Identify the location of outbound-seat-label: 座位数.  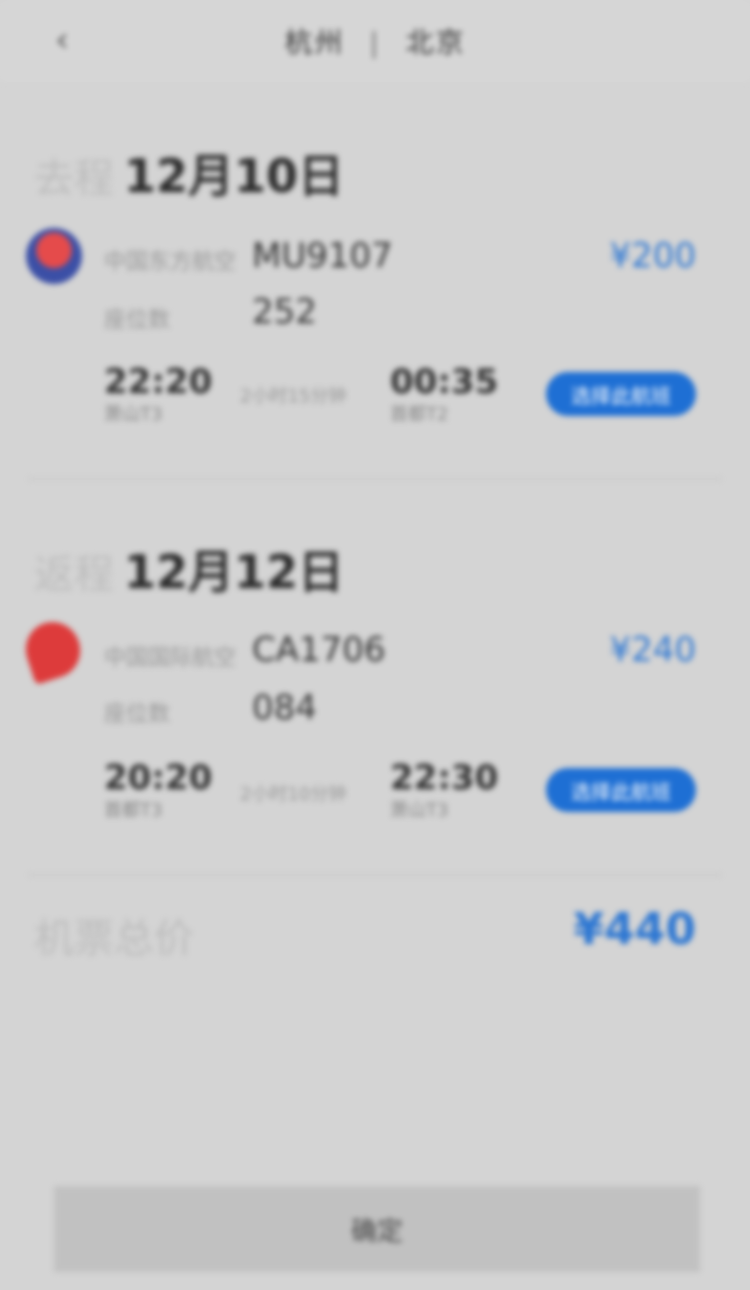
(137, 320).